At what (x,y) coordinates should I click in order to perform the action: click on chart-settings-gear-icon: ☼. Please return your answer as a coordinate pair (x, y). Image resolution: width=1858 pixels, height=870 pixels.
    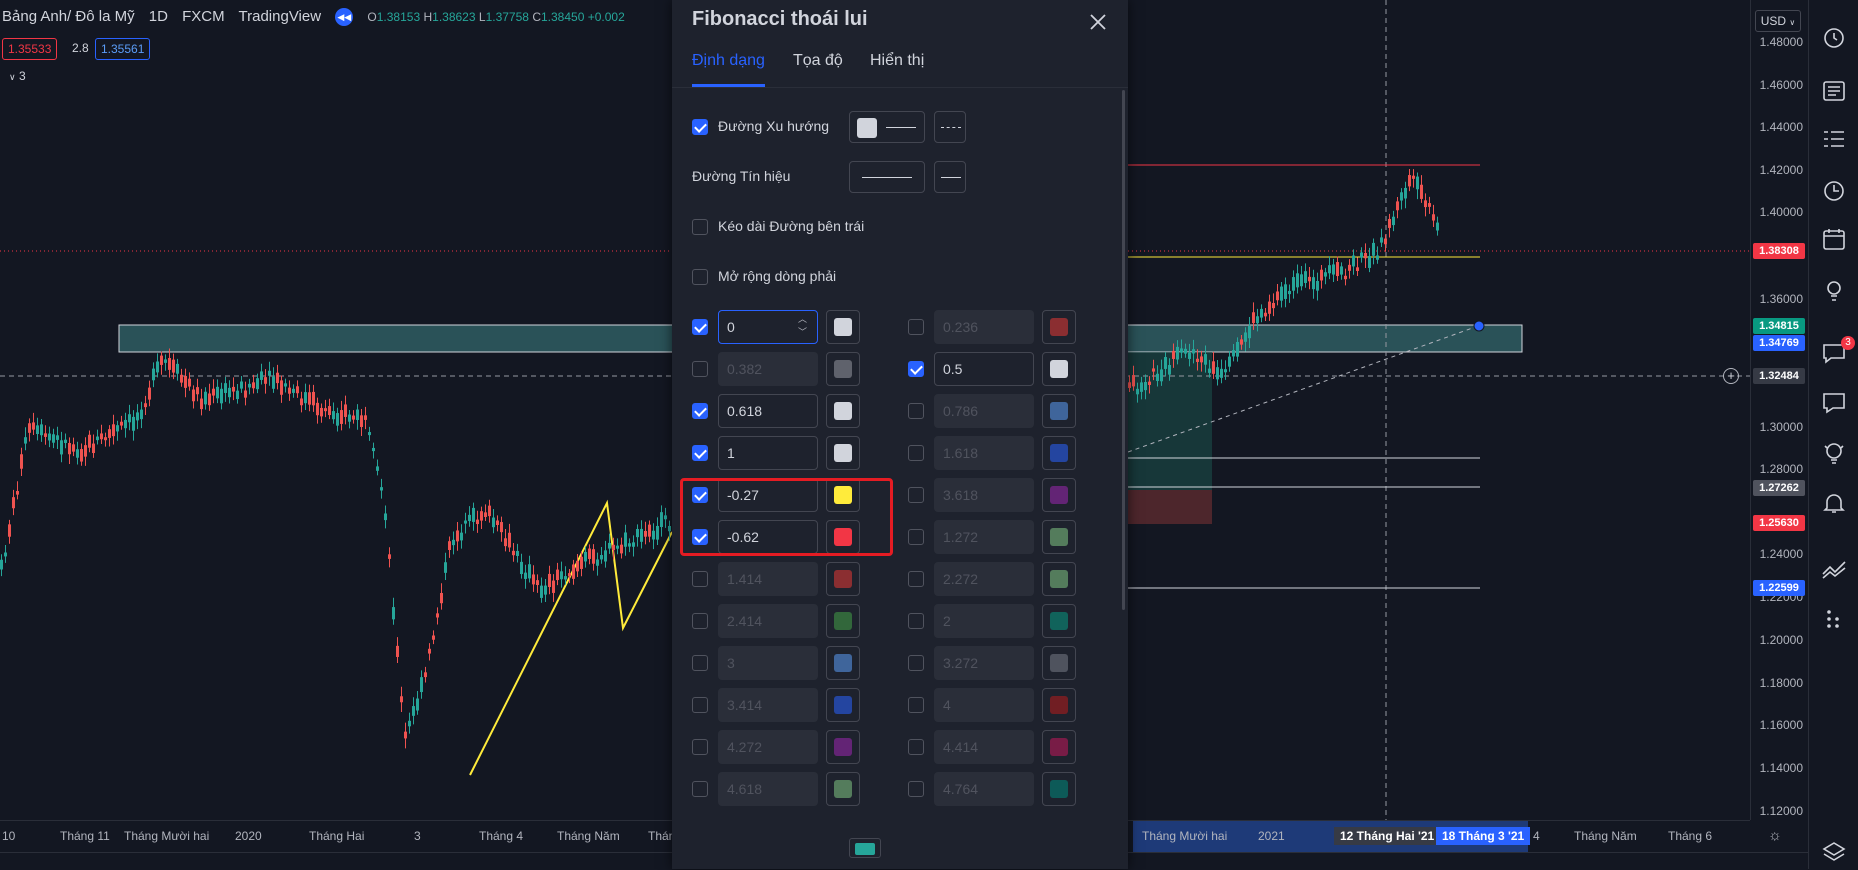
    Looking at the image, I should click on (1776, 836).